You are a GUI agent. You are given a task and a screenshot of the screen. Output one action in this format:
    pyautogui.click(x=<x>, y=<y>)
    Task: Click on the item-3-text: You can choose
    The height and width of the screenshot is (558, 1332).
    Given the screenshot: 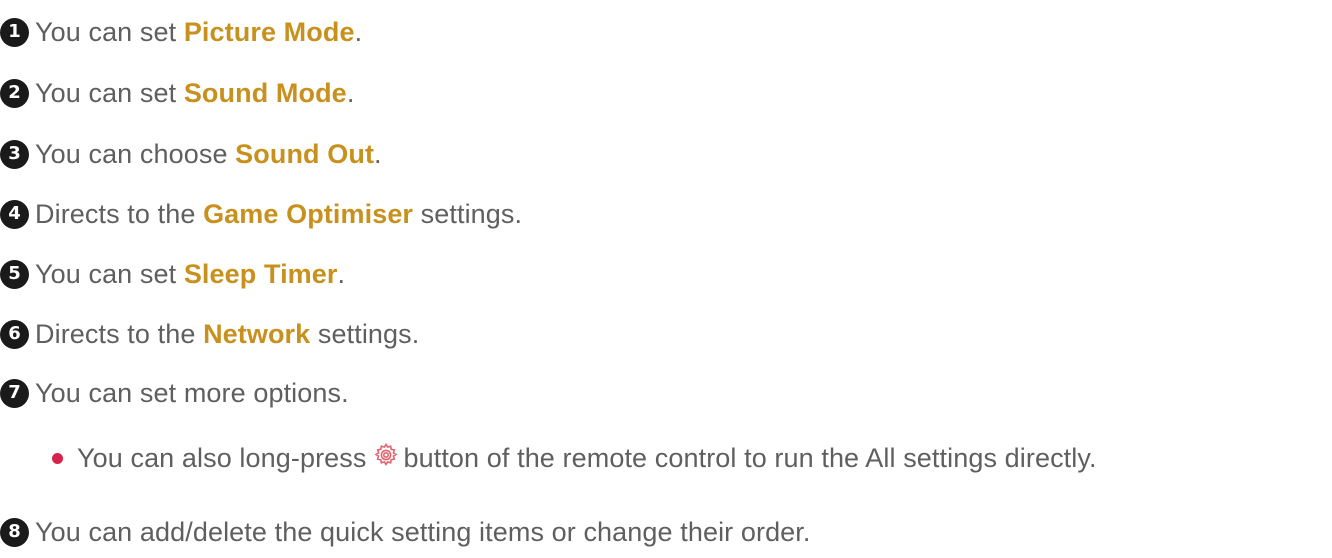 What is the action you would take?
    pyautogui.click(x=135, y=153)
    